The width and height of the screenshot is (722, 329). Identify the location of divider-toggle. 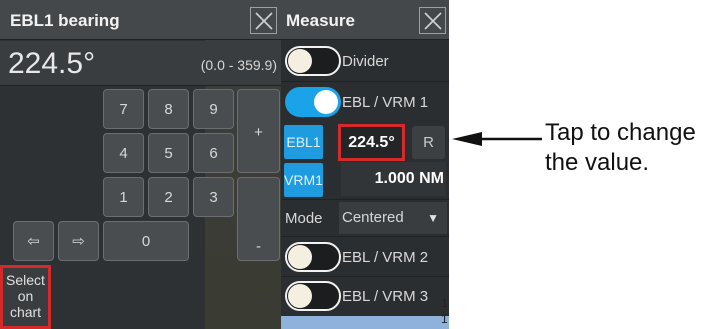
(313, 61).